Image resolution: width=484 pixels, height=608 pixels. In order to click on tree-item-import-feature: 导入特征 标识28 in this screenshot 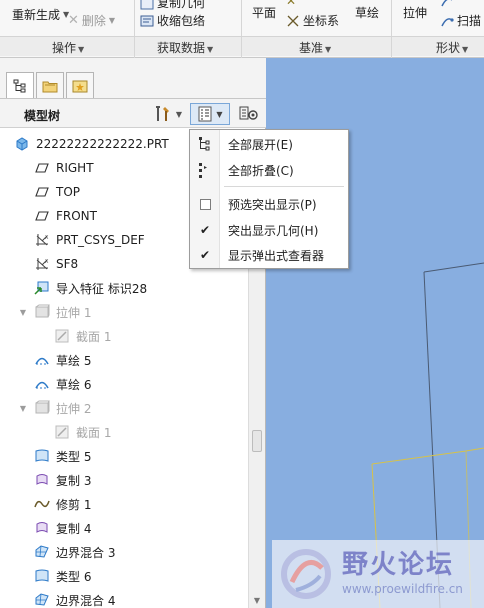, I will do `click(90, 288)`.